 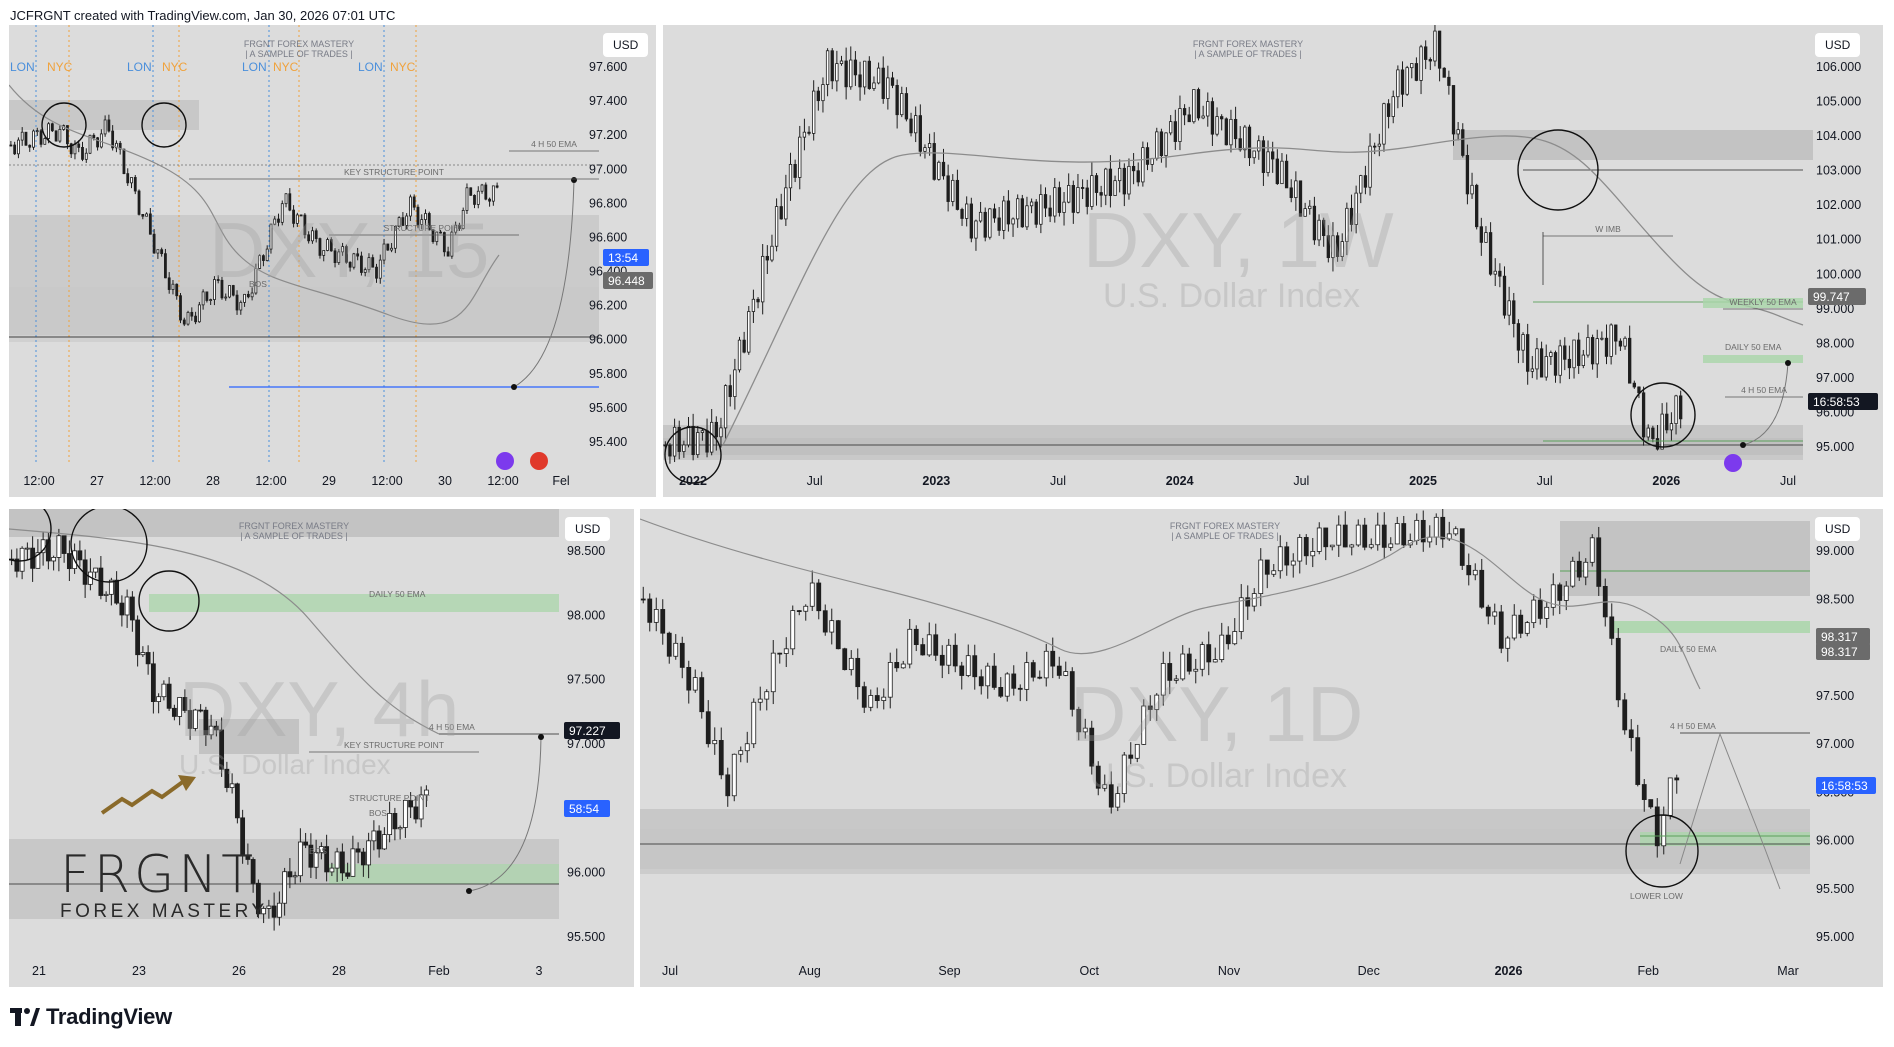 What do you see at coordinates (213, 481) in the screenshot?
I see `x-tick-label: 28` at bounding box center [213, 481].